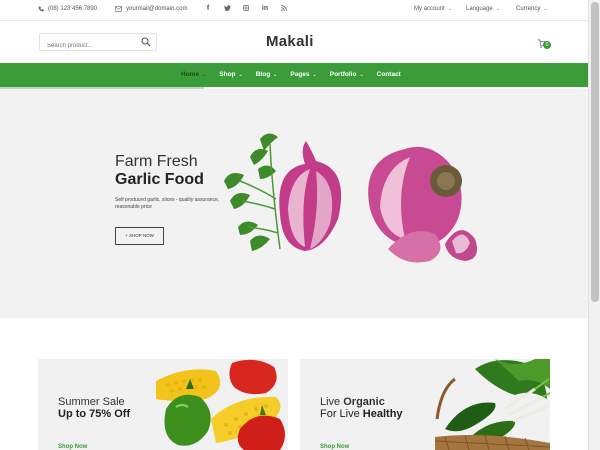 This screenshot has width=600, height=450. What do you see at coordinates (284, 9) in the screenshot?
I see `rss-icon` at bounding box center [284, 9].